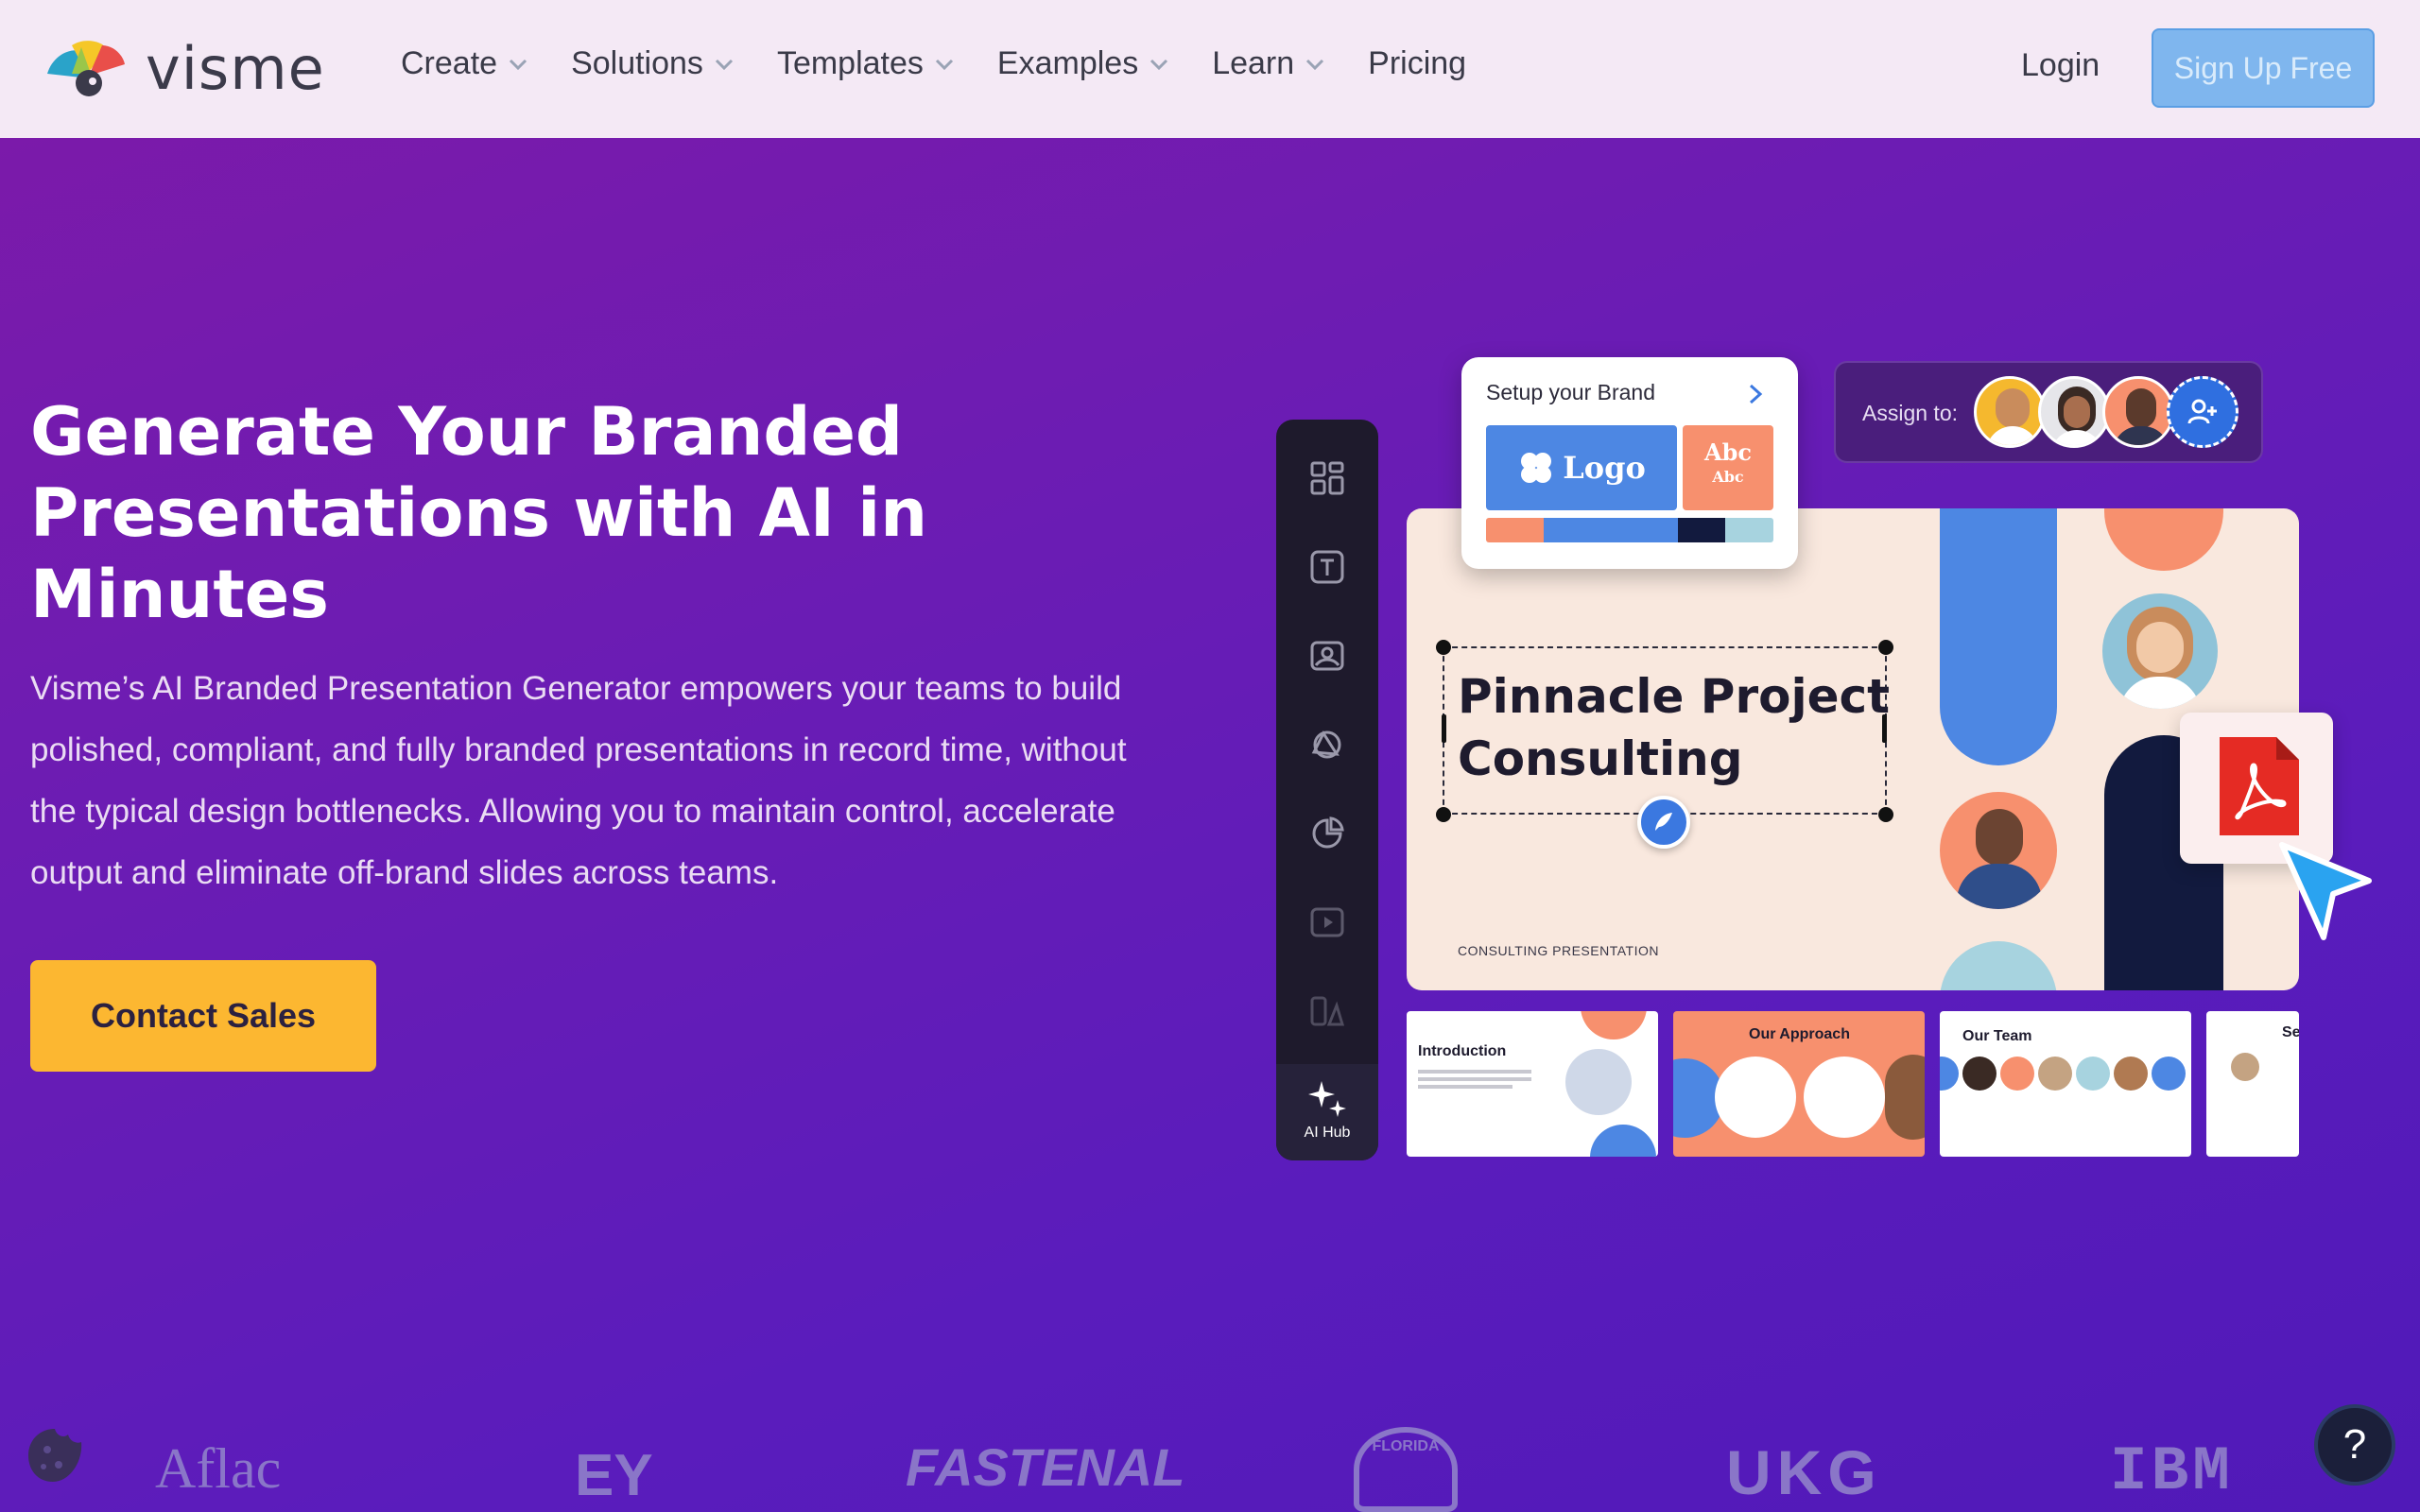 The width and height of the screenshot is (2420, 1512). What do you see at coordinates (2325, 891) in the screenshot?
I see `cursor-icon` at bounding box center [2325, 891].